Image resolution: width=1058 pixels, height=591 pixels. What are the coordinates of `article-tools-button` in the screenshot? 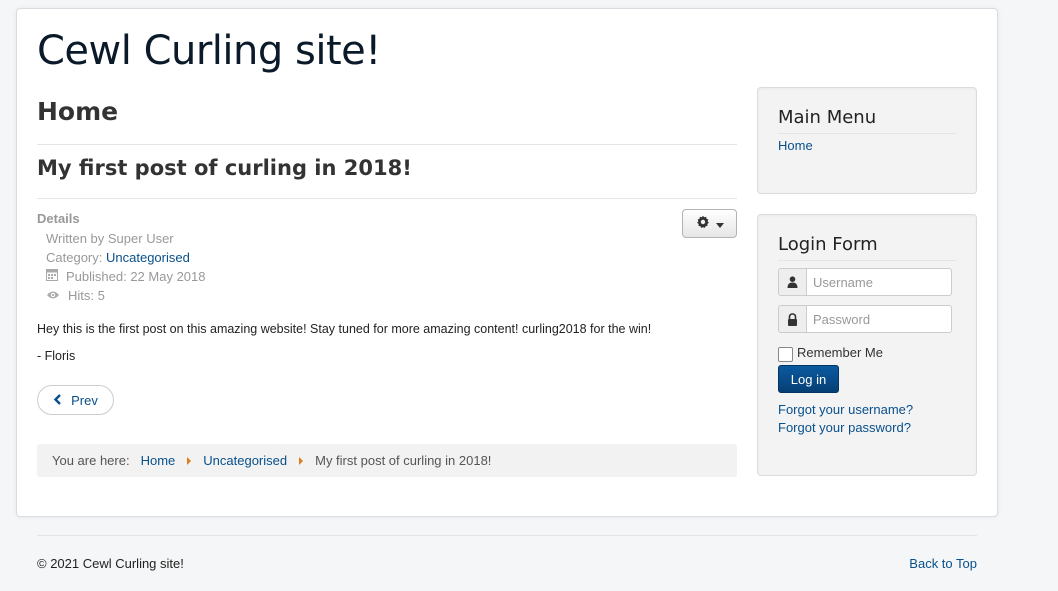 It's located at (709, 223).